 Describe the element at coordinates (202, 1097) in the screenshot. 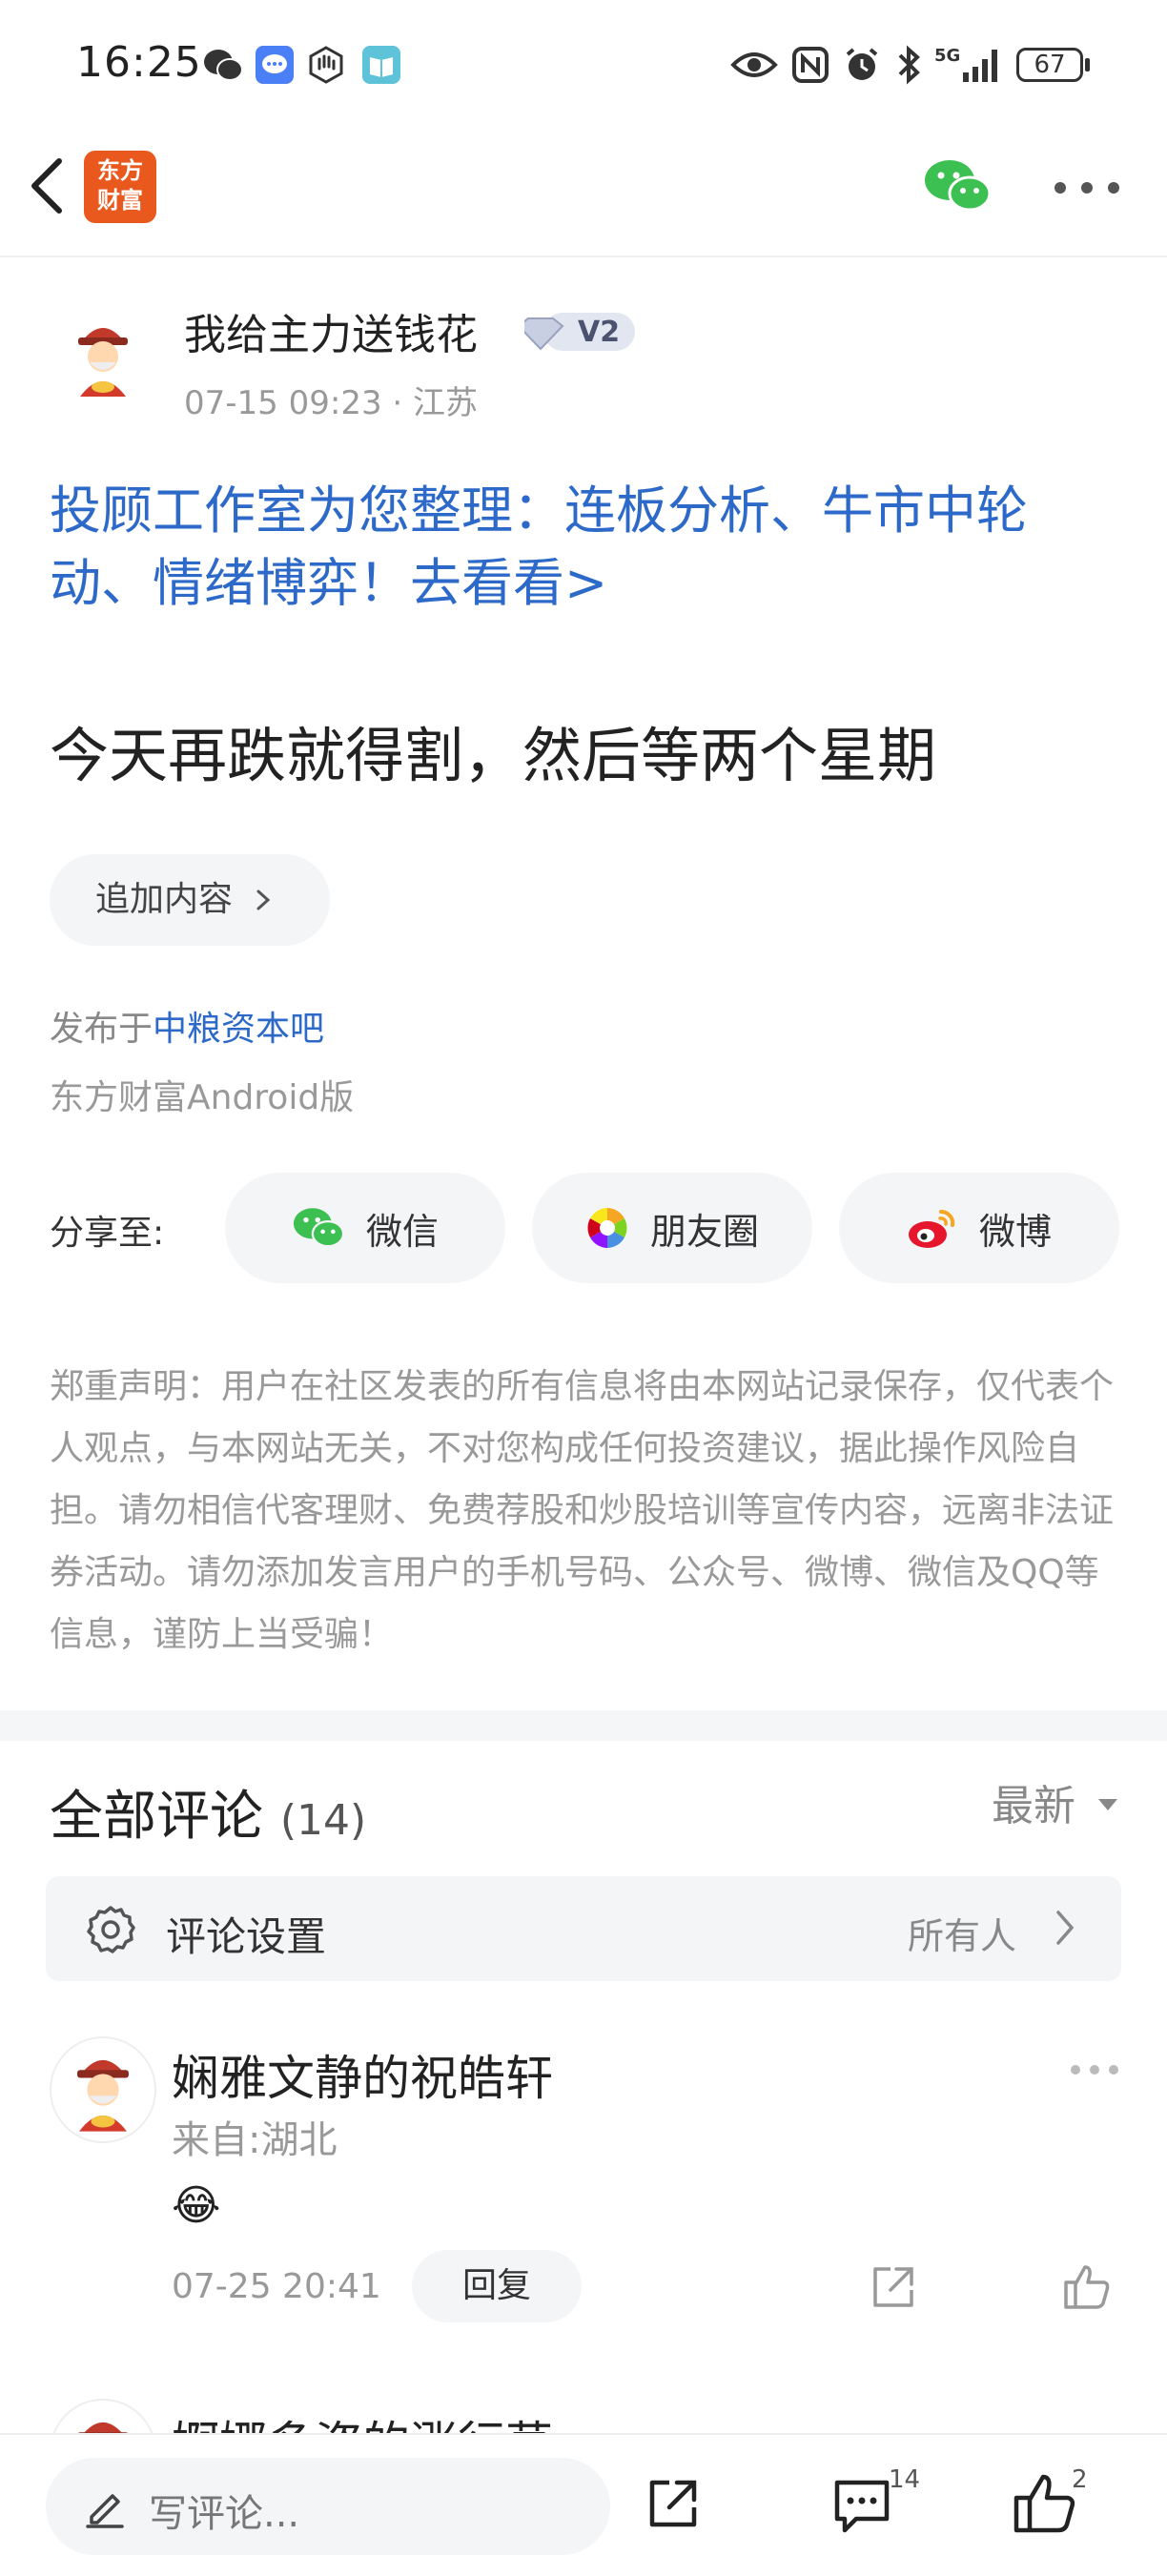

I see `client-source: 东方财富Android版` at that location.